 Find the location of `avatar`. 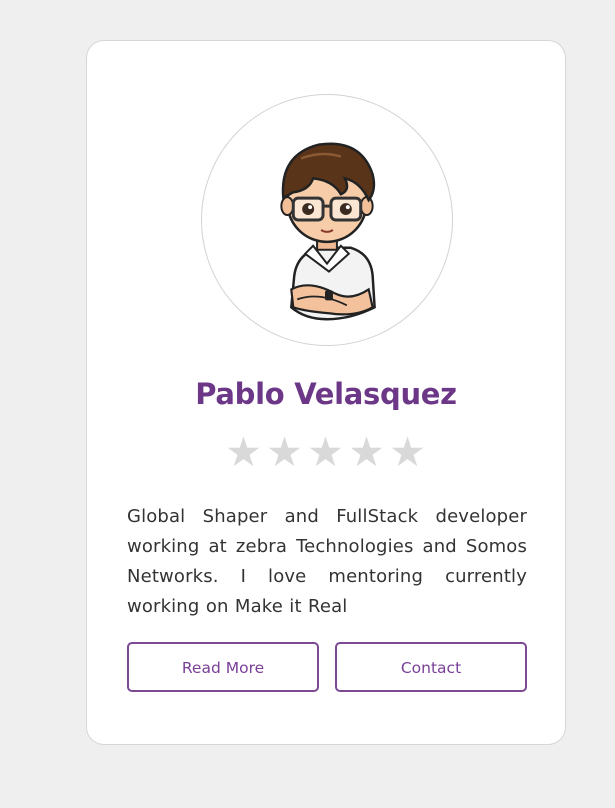

avatar is located at coordinates (327, 220).